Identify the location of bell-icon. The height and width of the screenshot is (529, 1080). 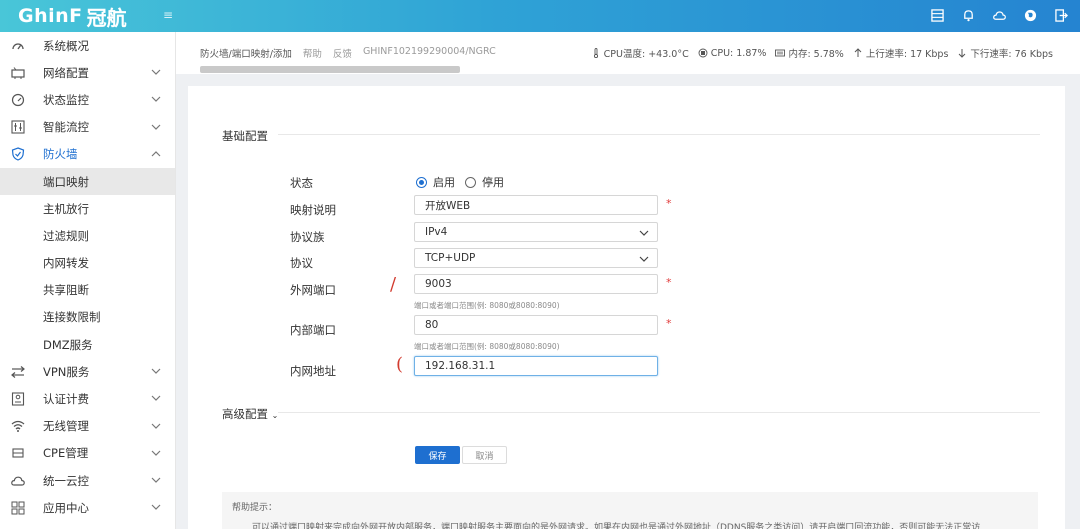
(968, 15).